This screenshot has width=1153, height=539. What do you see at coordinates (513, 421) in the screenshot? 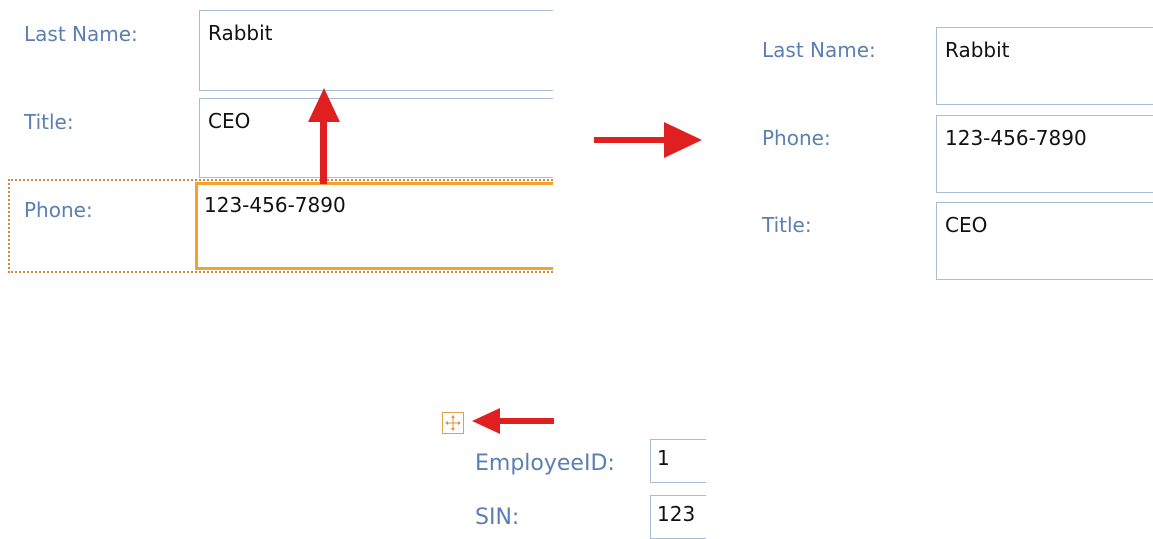
I see `arrow-left-icon` at bounding box center [513, 421].